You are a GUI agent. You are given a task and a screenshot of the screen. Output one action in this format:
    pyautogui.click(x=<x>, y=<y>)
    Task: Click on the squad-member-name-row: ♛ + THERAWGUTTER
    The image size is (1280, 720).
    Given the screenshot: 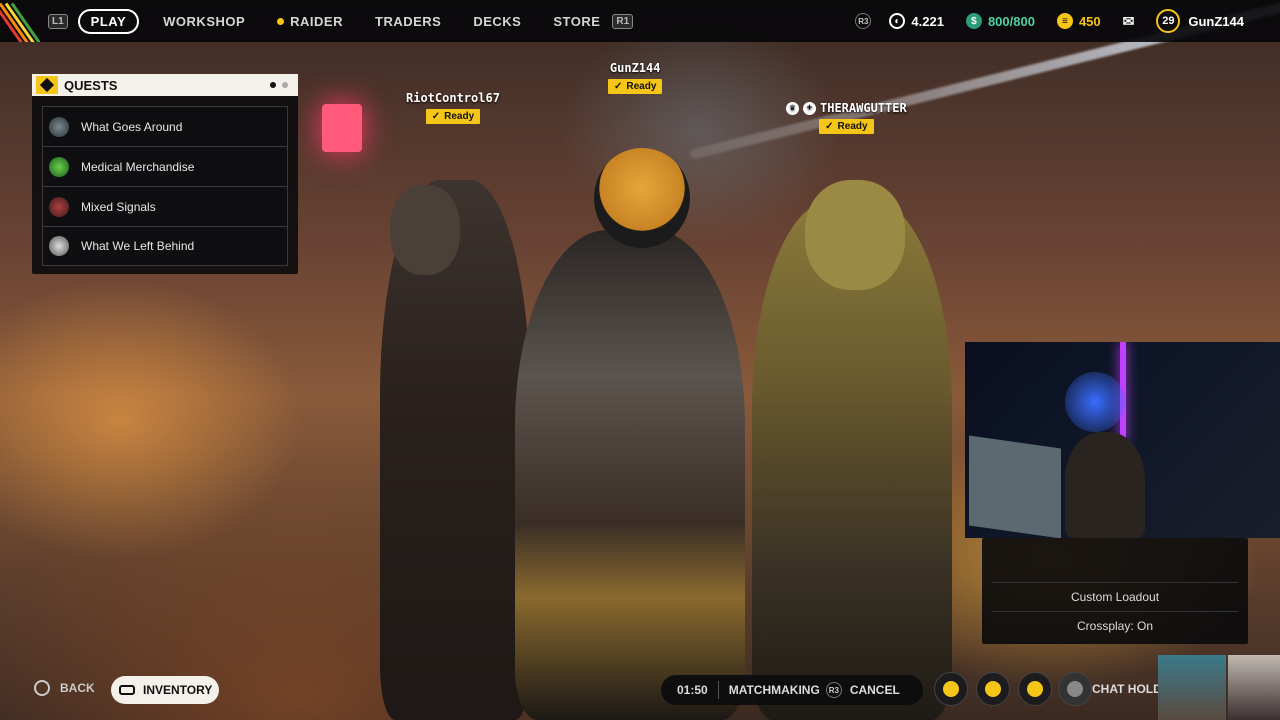 What is the action you would take?
    pyautogui.click(x=846, y=108)
    